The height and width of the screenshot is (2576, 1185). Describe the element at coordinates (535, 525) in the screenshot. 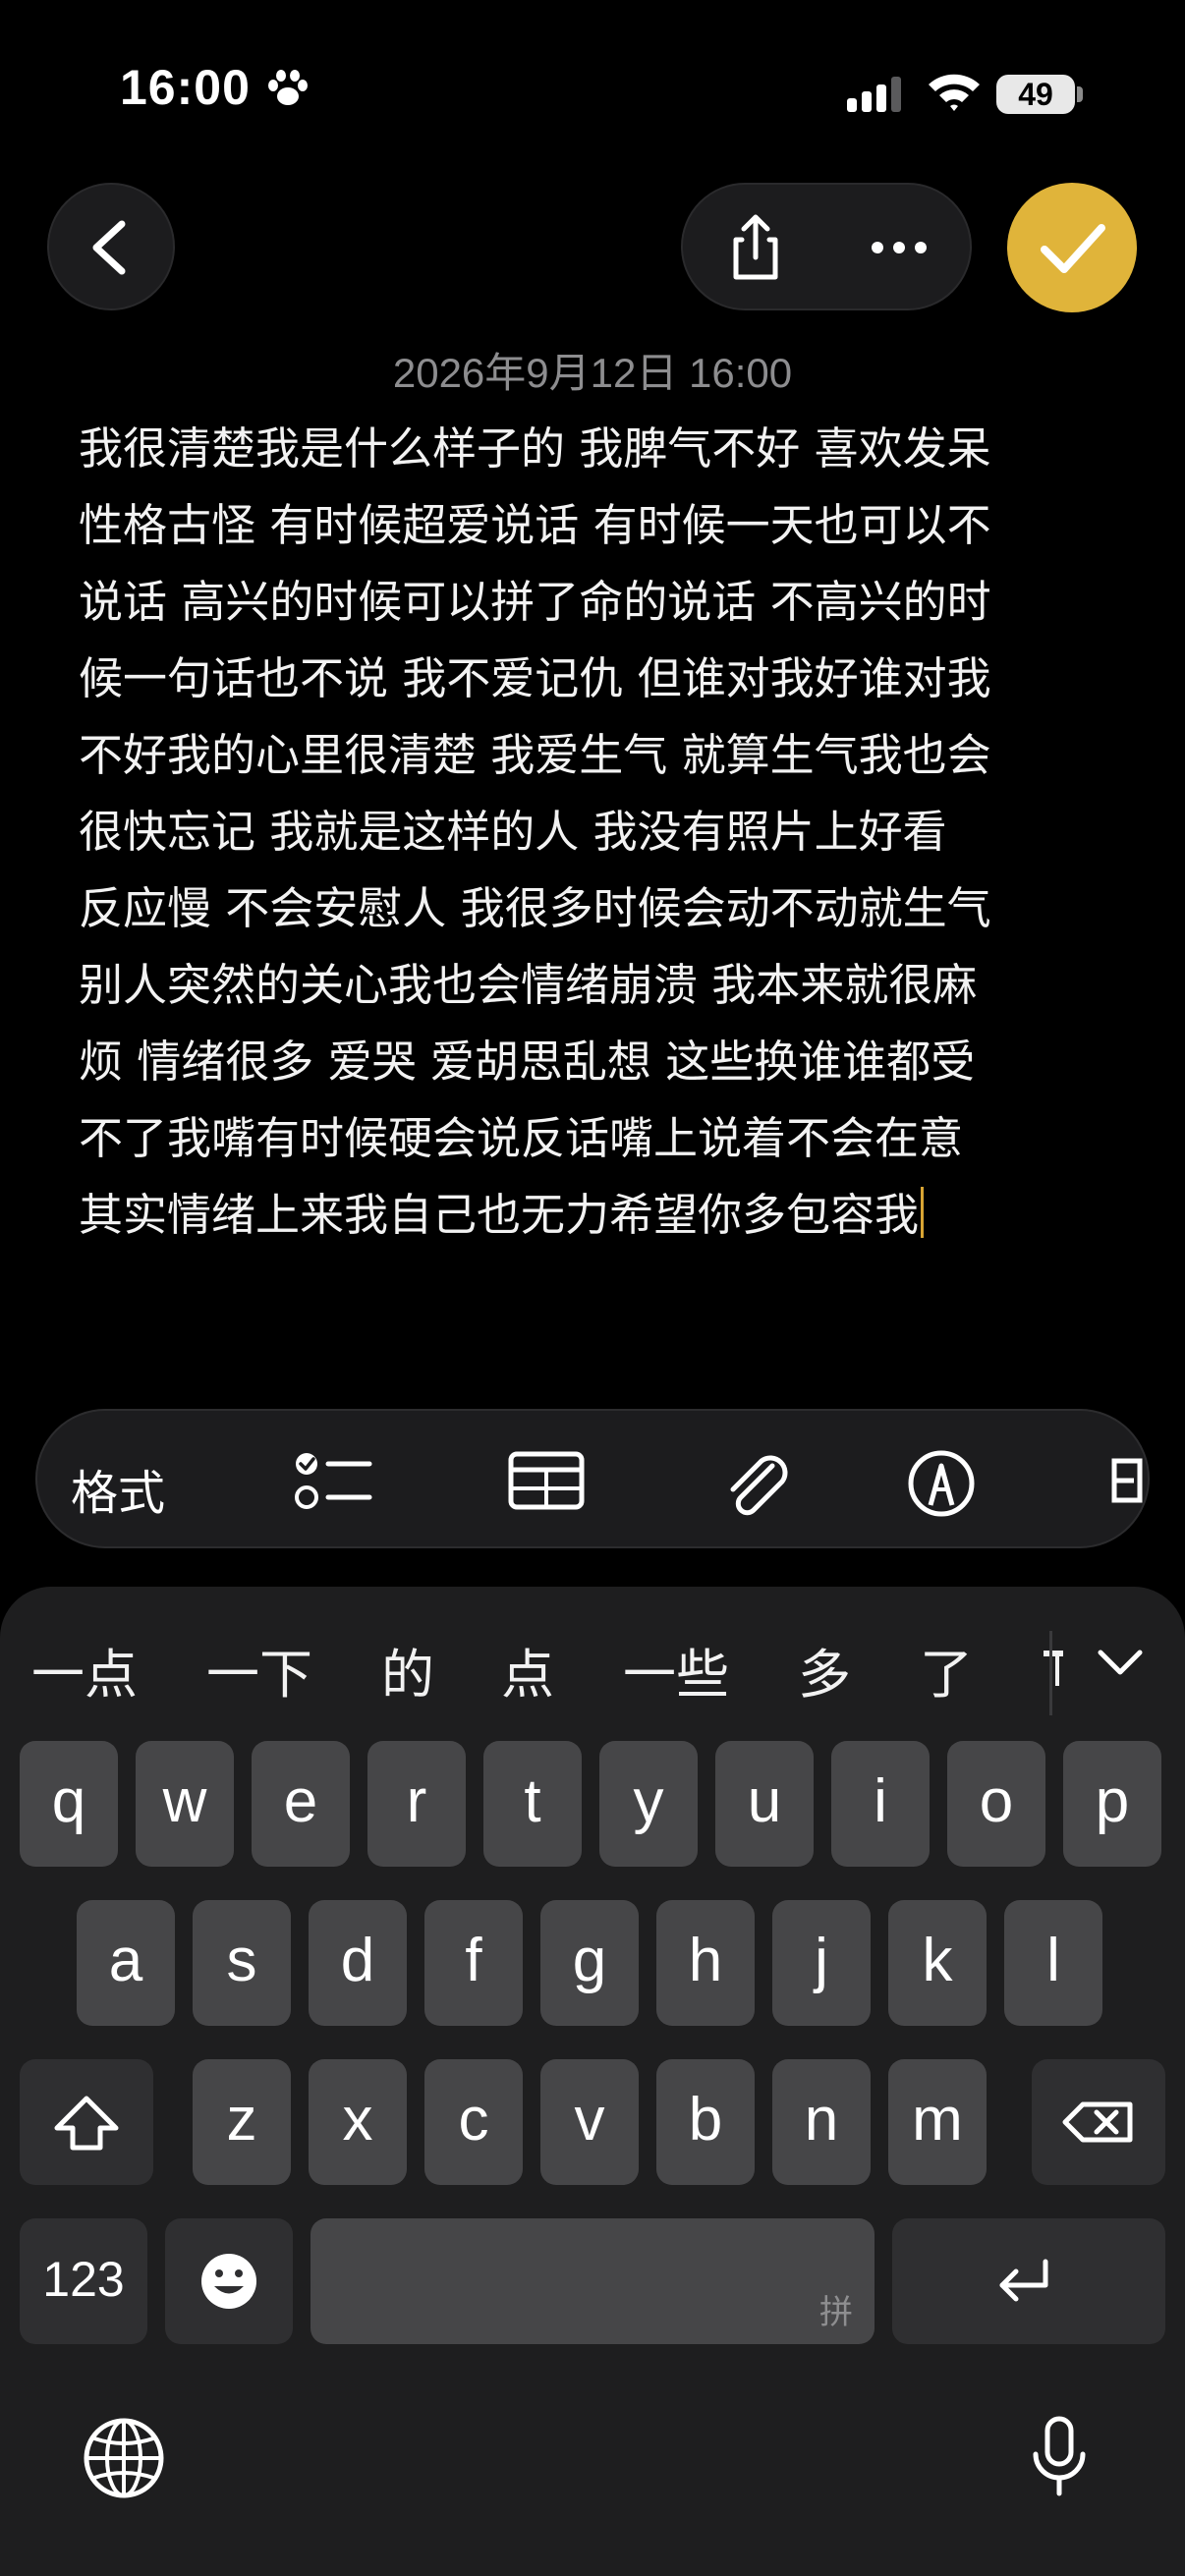

I see `note-line: 性格古怪 有时候超爱说话 有时候一天也可以不` at that location.